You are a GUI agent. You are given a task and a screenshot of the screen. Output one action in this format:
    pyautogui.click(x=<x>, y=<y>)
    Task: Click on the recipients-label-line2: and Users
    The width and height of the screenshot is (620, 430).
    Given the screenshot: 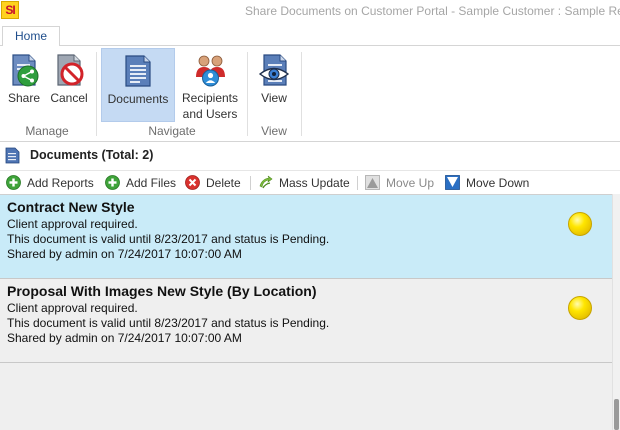 What is the action you would take?
    pyautogui.click(x=210, y=114)
    